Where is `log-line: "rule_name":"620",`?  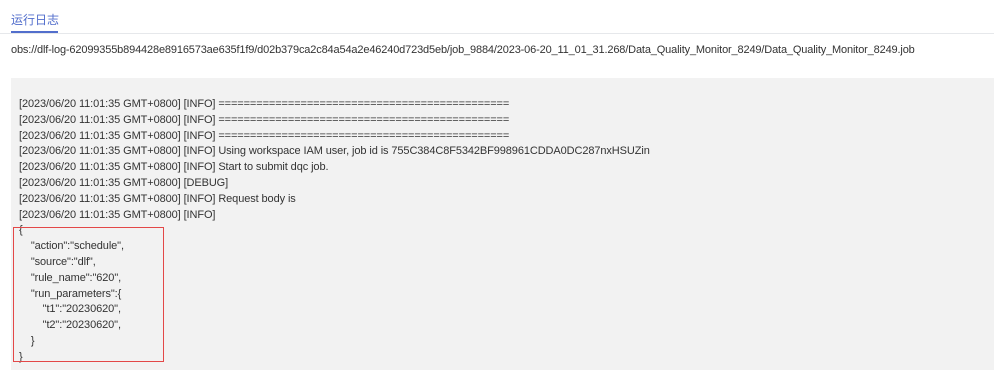
log-line: "rule_name":"620", is located at coordinates (70, 277).